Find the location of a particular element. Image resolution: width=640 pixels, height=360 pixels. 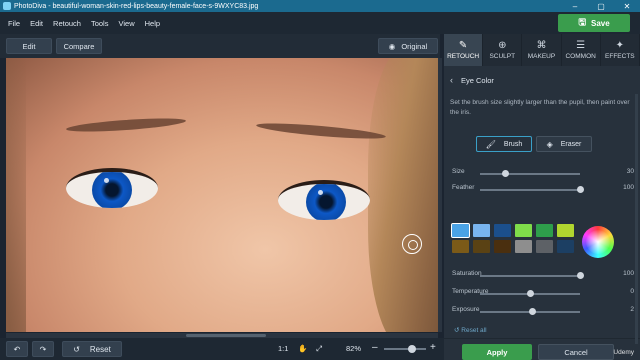

tab-effects: ✦ EFFECTS is located at coordinates (620, 50).